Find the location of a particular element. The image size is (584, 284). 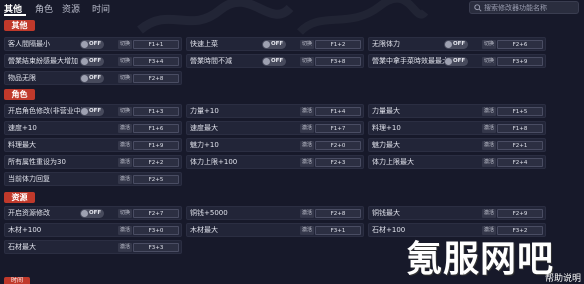

cheat-row: 營業中拿手菜時效最最大 OFF 切换 F3+9 is located at coordinates (457, 61).